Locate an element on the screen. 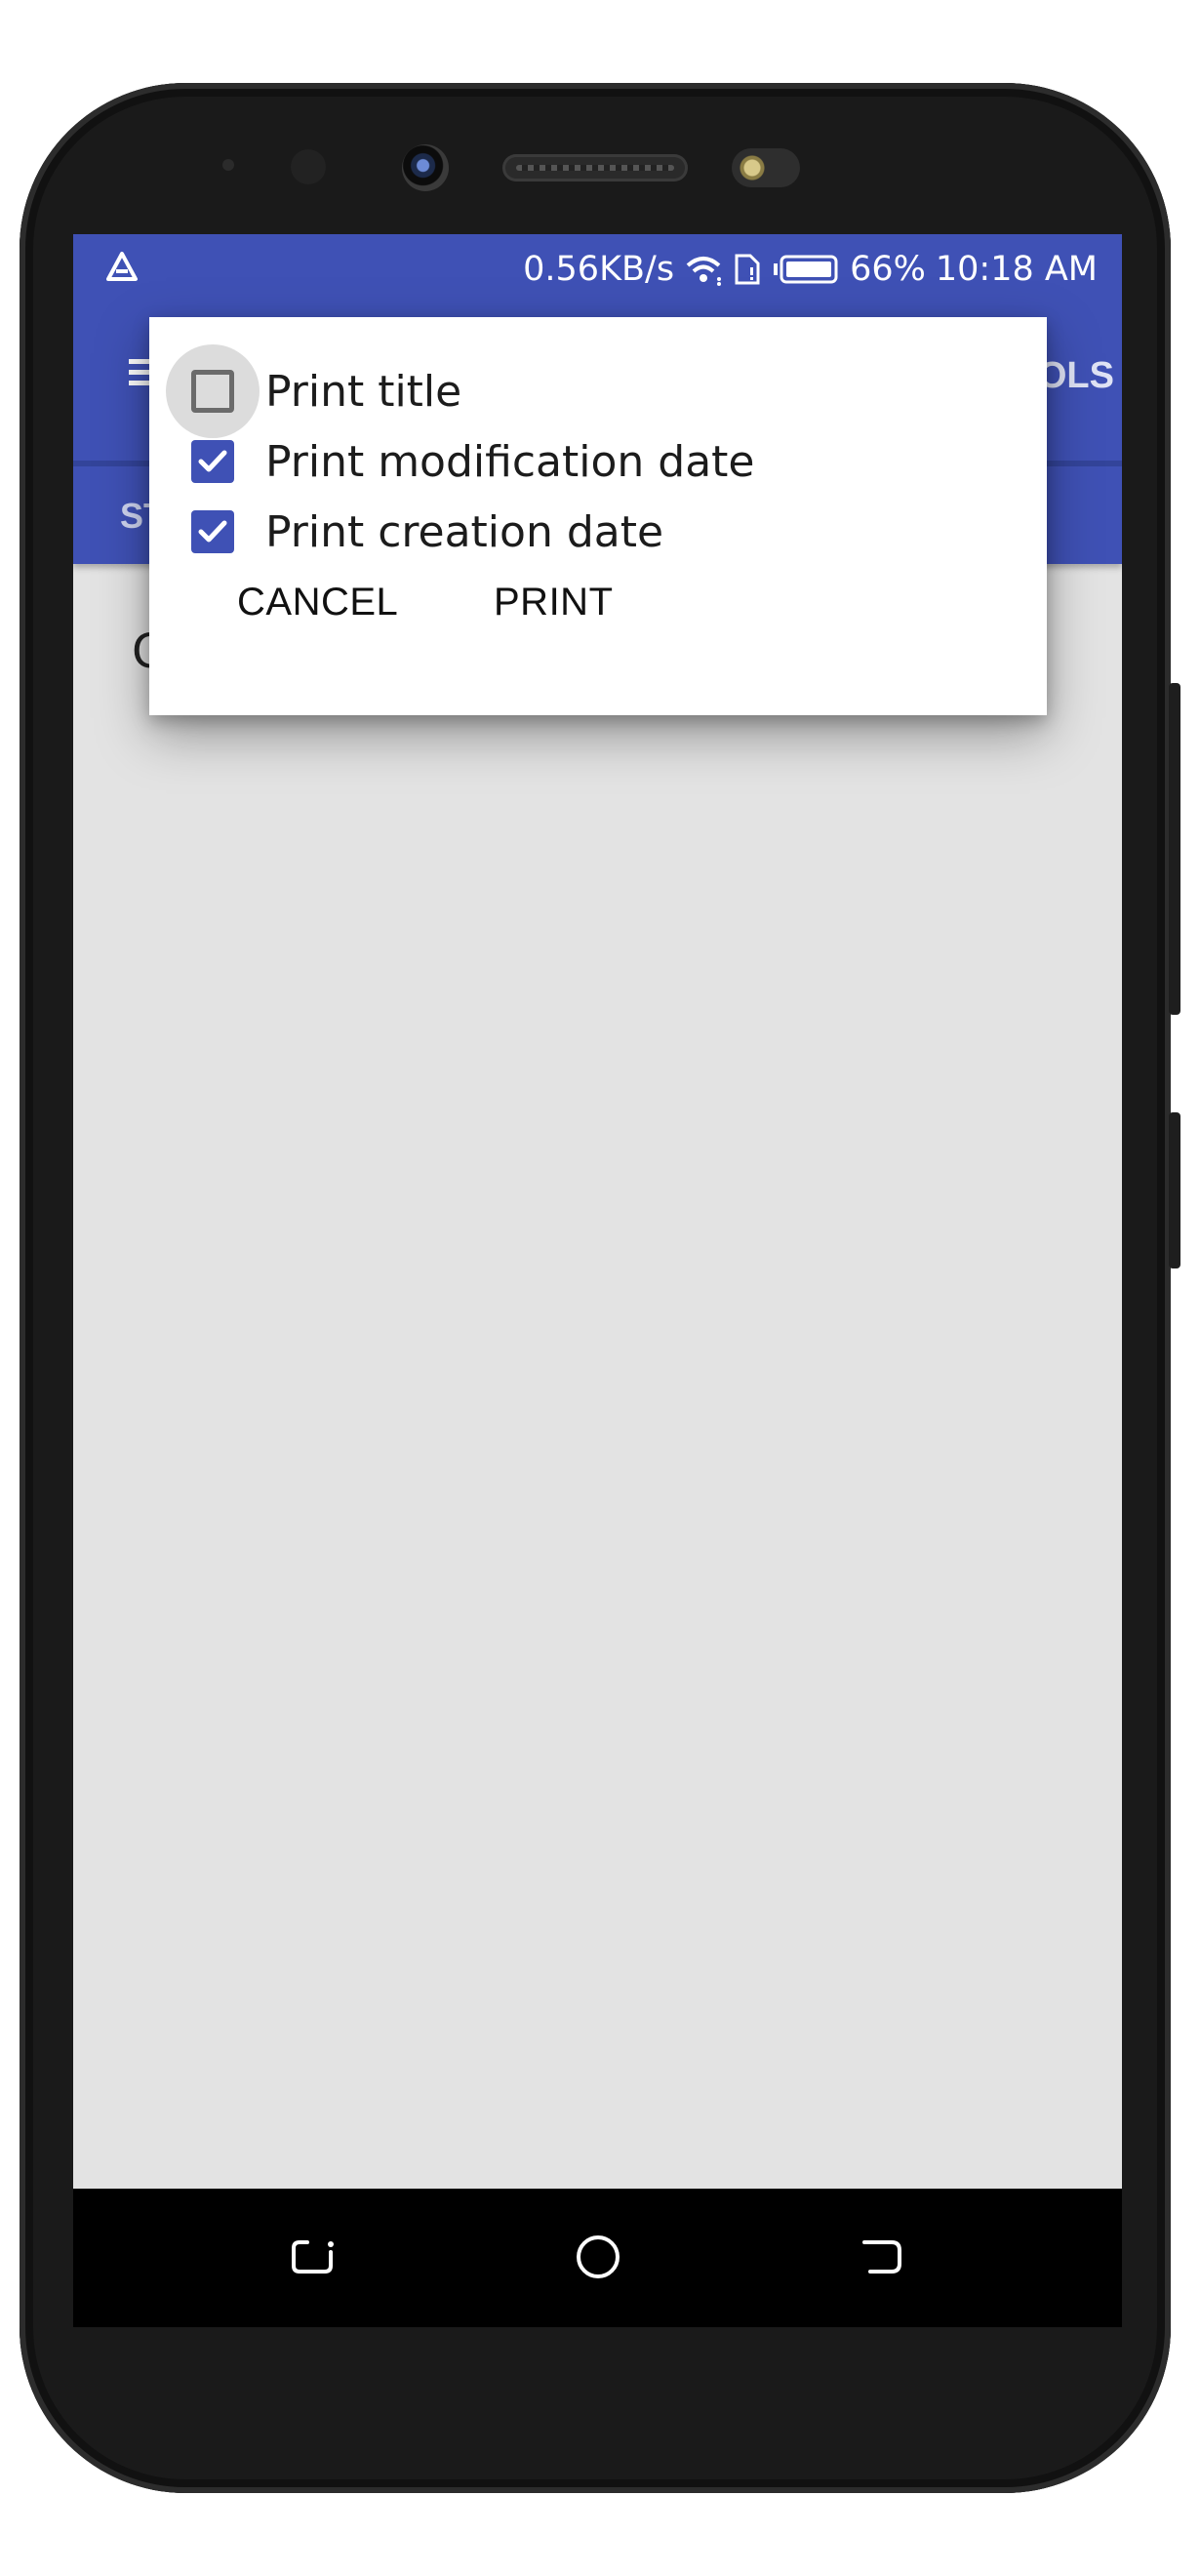  print-creation-date-checkbox is located at coordinates (212, 531).